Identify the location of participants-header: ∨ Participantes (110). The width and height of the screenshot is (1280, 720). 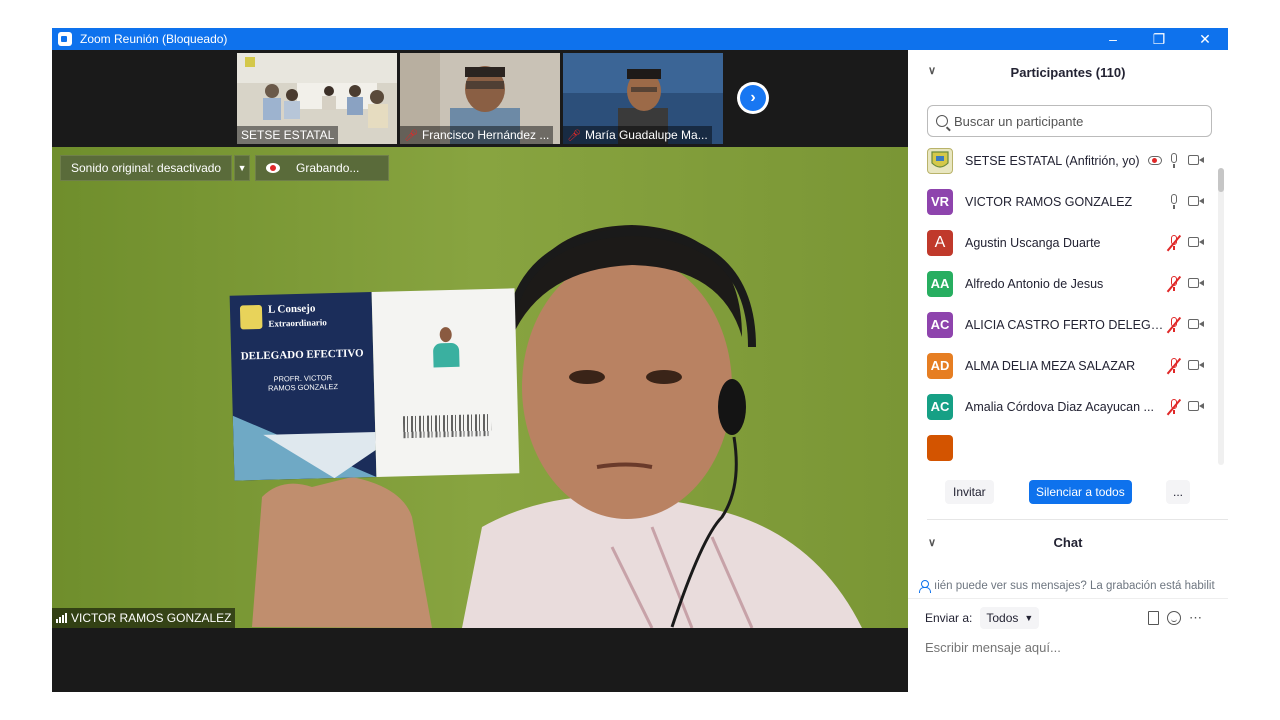
(1068, 72).